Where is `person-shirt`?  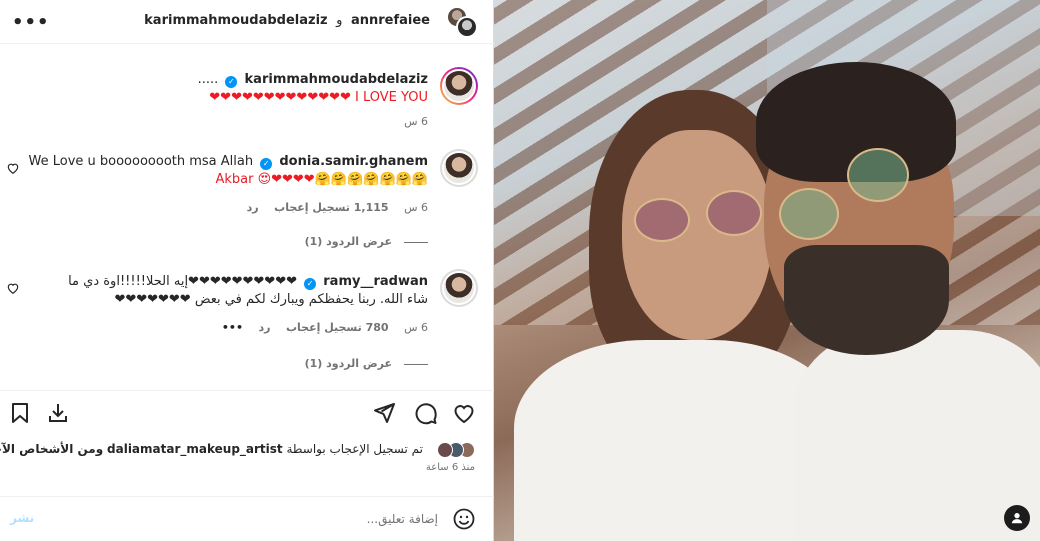
person-shirt is located at coordinates (917, 435).